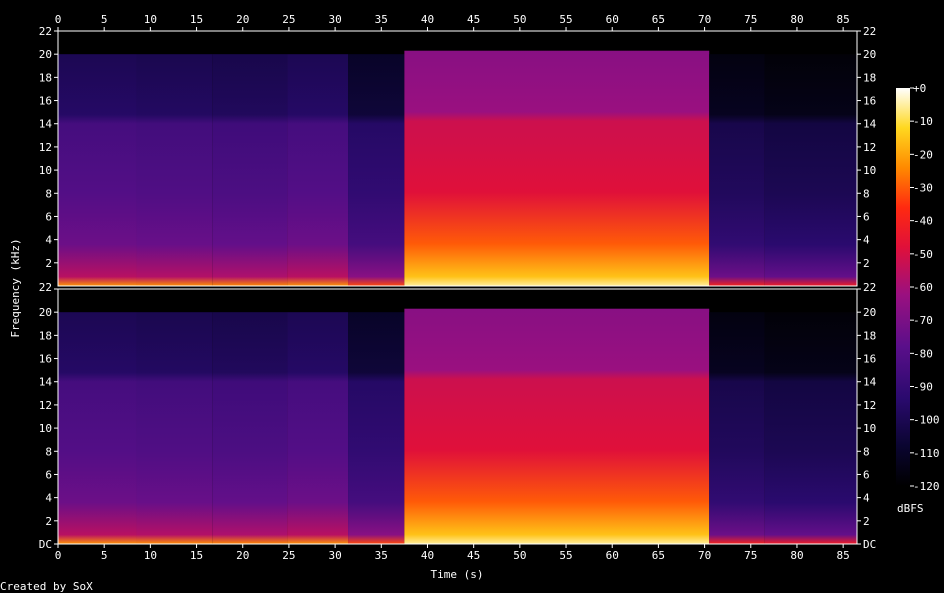  What do you see at coordinates (381, 19) in the screenshot?
I see `x-tick-label: 35` at bounding box center [381, 19].